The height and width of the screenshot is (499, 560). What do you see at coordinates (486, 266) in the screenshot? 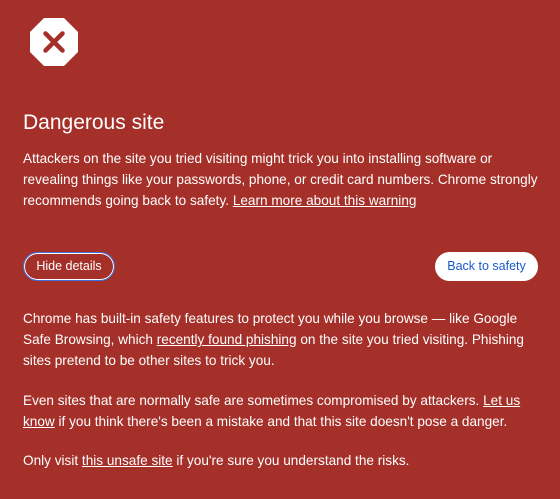
I see `back-to-safety-button: Back to safety` at bounding box center [486, 266].